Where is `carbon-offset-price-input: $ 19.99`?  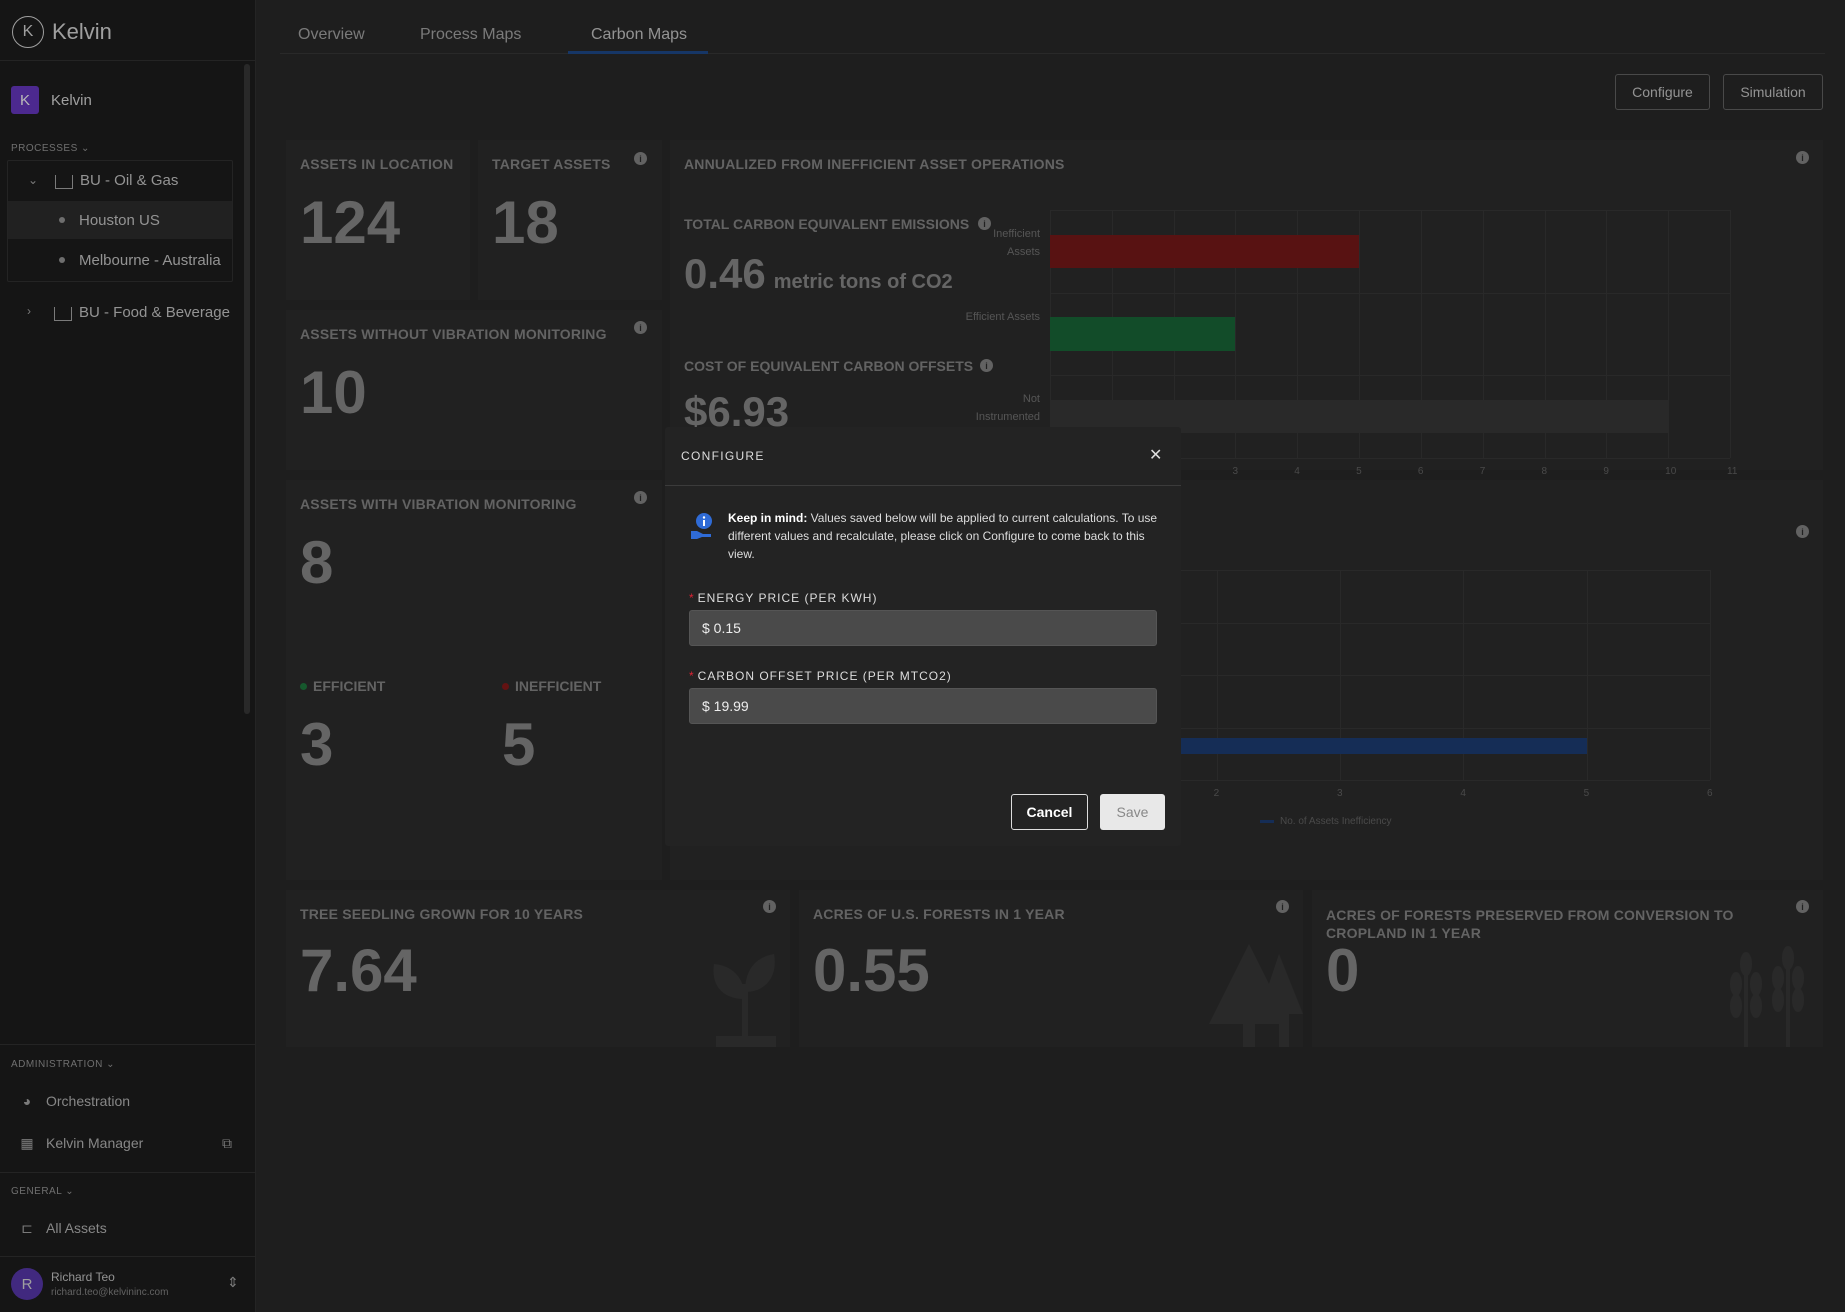
carbon-offset-price-input: $ 19.99 is located at coordinates (923, 706).